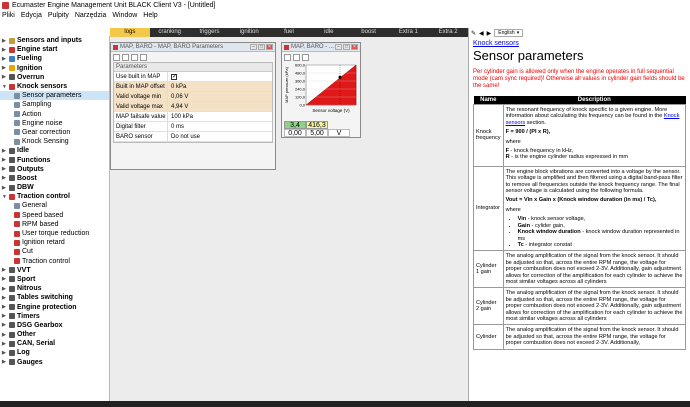  I want to click on tree-item: Action, so click(54, 114).